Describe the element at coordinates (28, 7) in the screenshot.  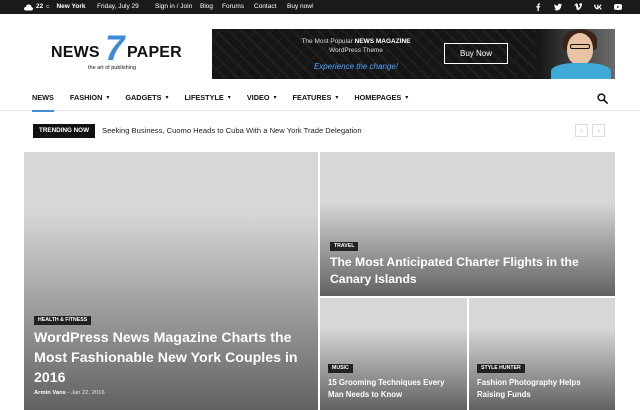
I see `cloud-icon` at that location.